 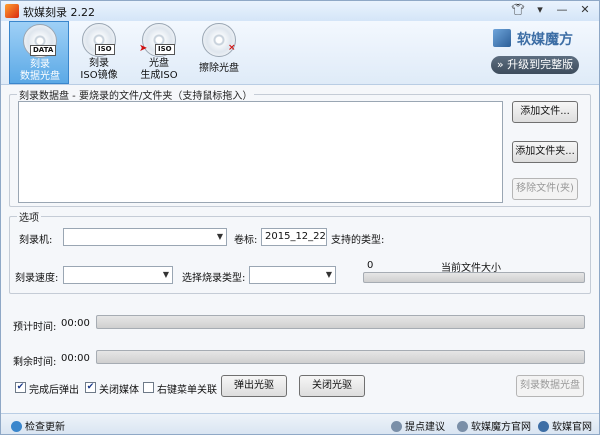 What do you see at coordinates (187, 390) in the screenshot?
I see `context-menu-label: 右键菜单关联` at bounding box center [187, 390].